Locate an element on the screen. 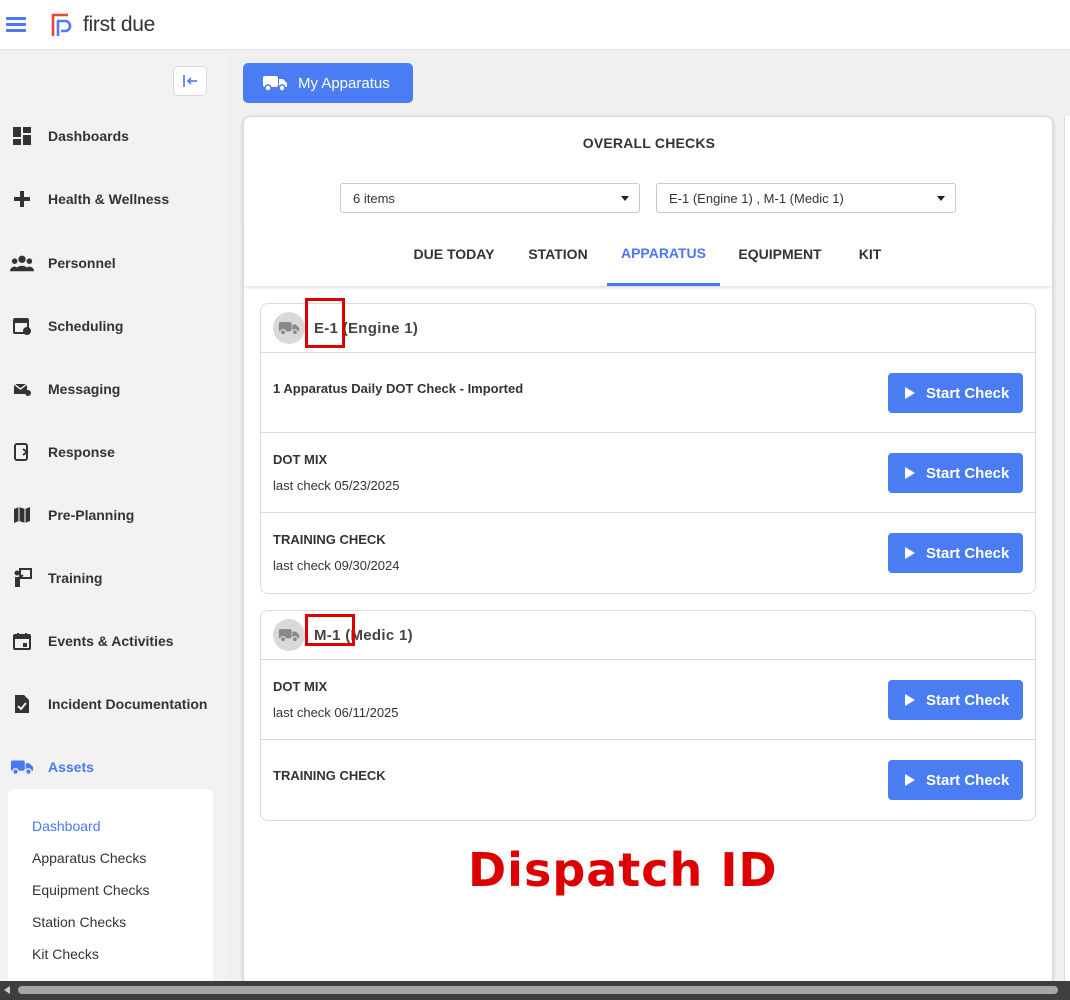 Image resolution: width=1070 pixels, height=1000 pixels. map-icon is located at coordinates (22, 515).